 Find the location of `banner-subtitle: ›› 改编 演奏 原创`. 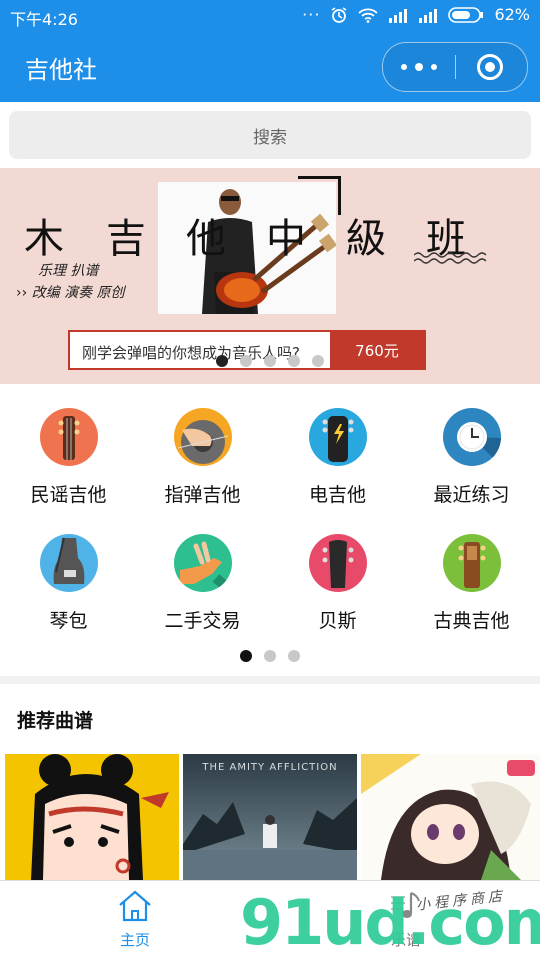

banner-subtitle: ›› 改编 演奏 原创 is located at coordinates (70, 293).